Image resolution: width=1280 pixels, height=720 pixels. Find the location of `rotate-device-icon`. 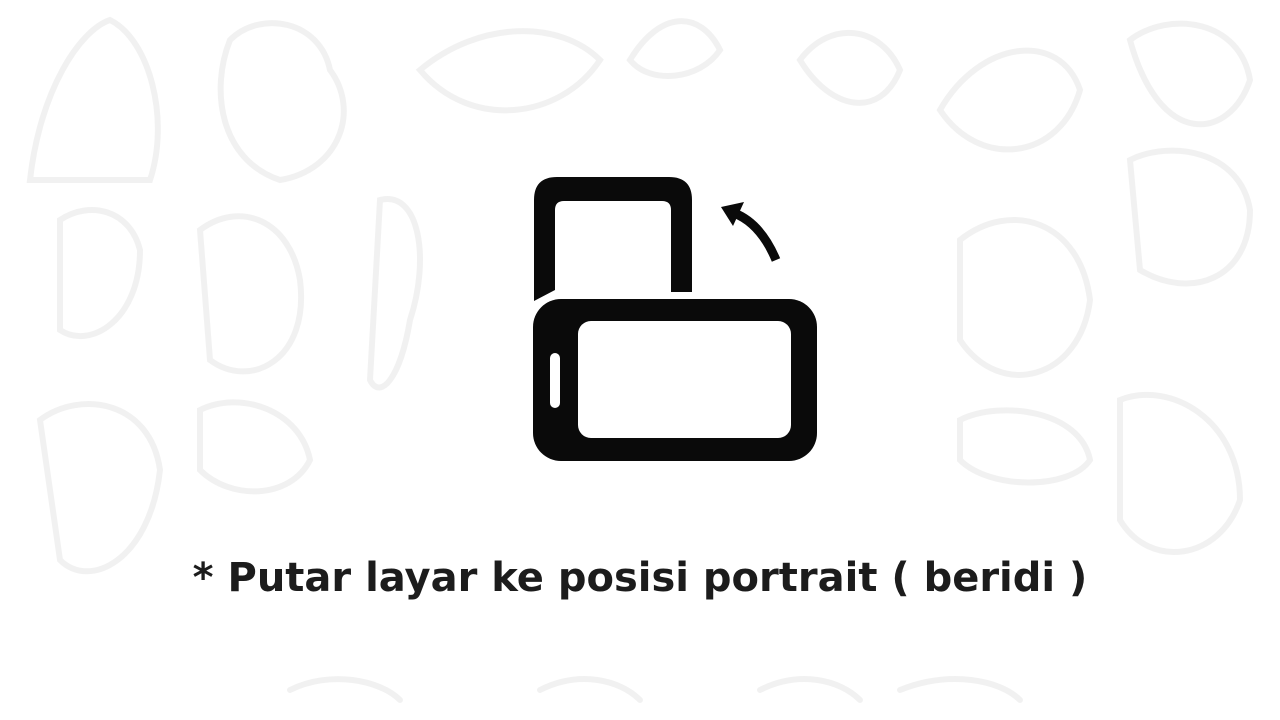

rotate-device-icon is located at coordinates (675, 319).